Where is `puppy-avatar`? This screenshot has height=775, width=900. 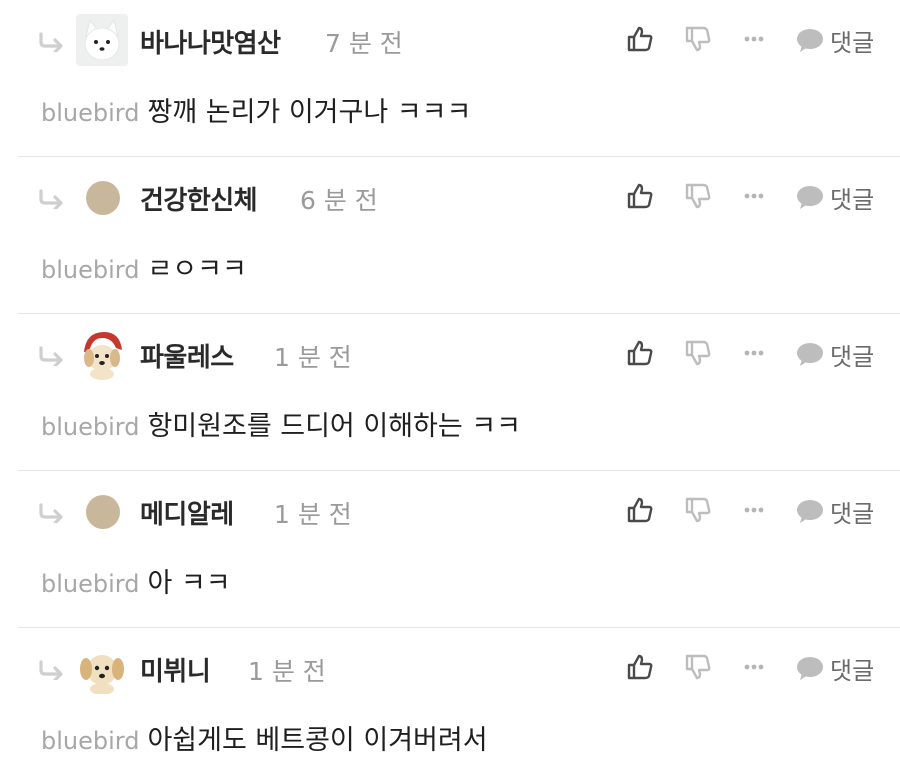
puppy-avatar is located at coordinates (102, 668).